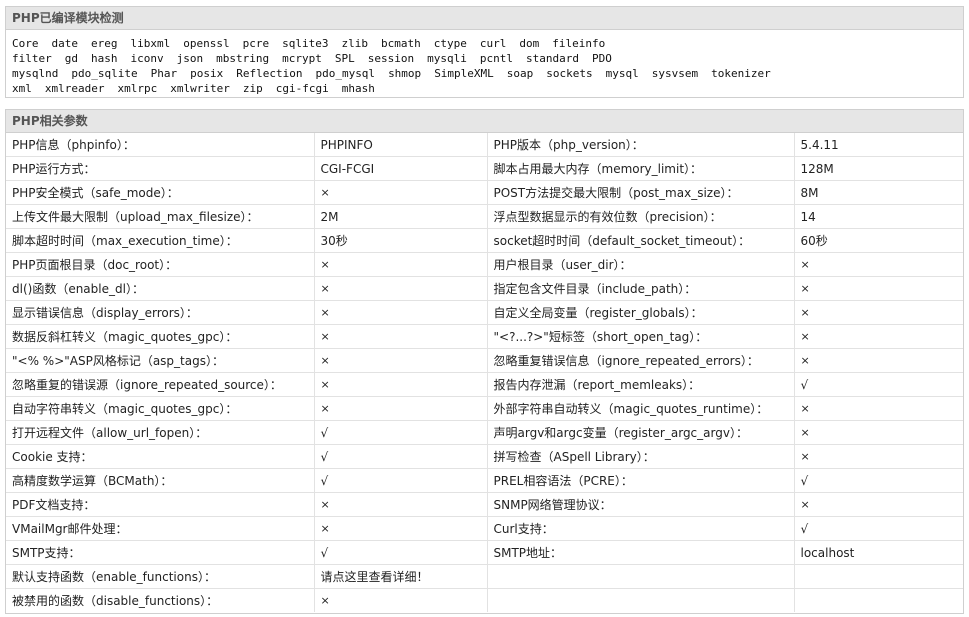  What do you see at coordinates (25, 43) in the screenshot?
I see `module-name: Core` at bounding box center [25, 43].